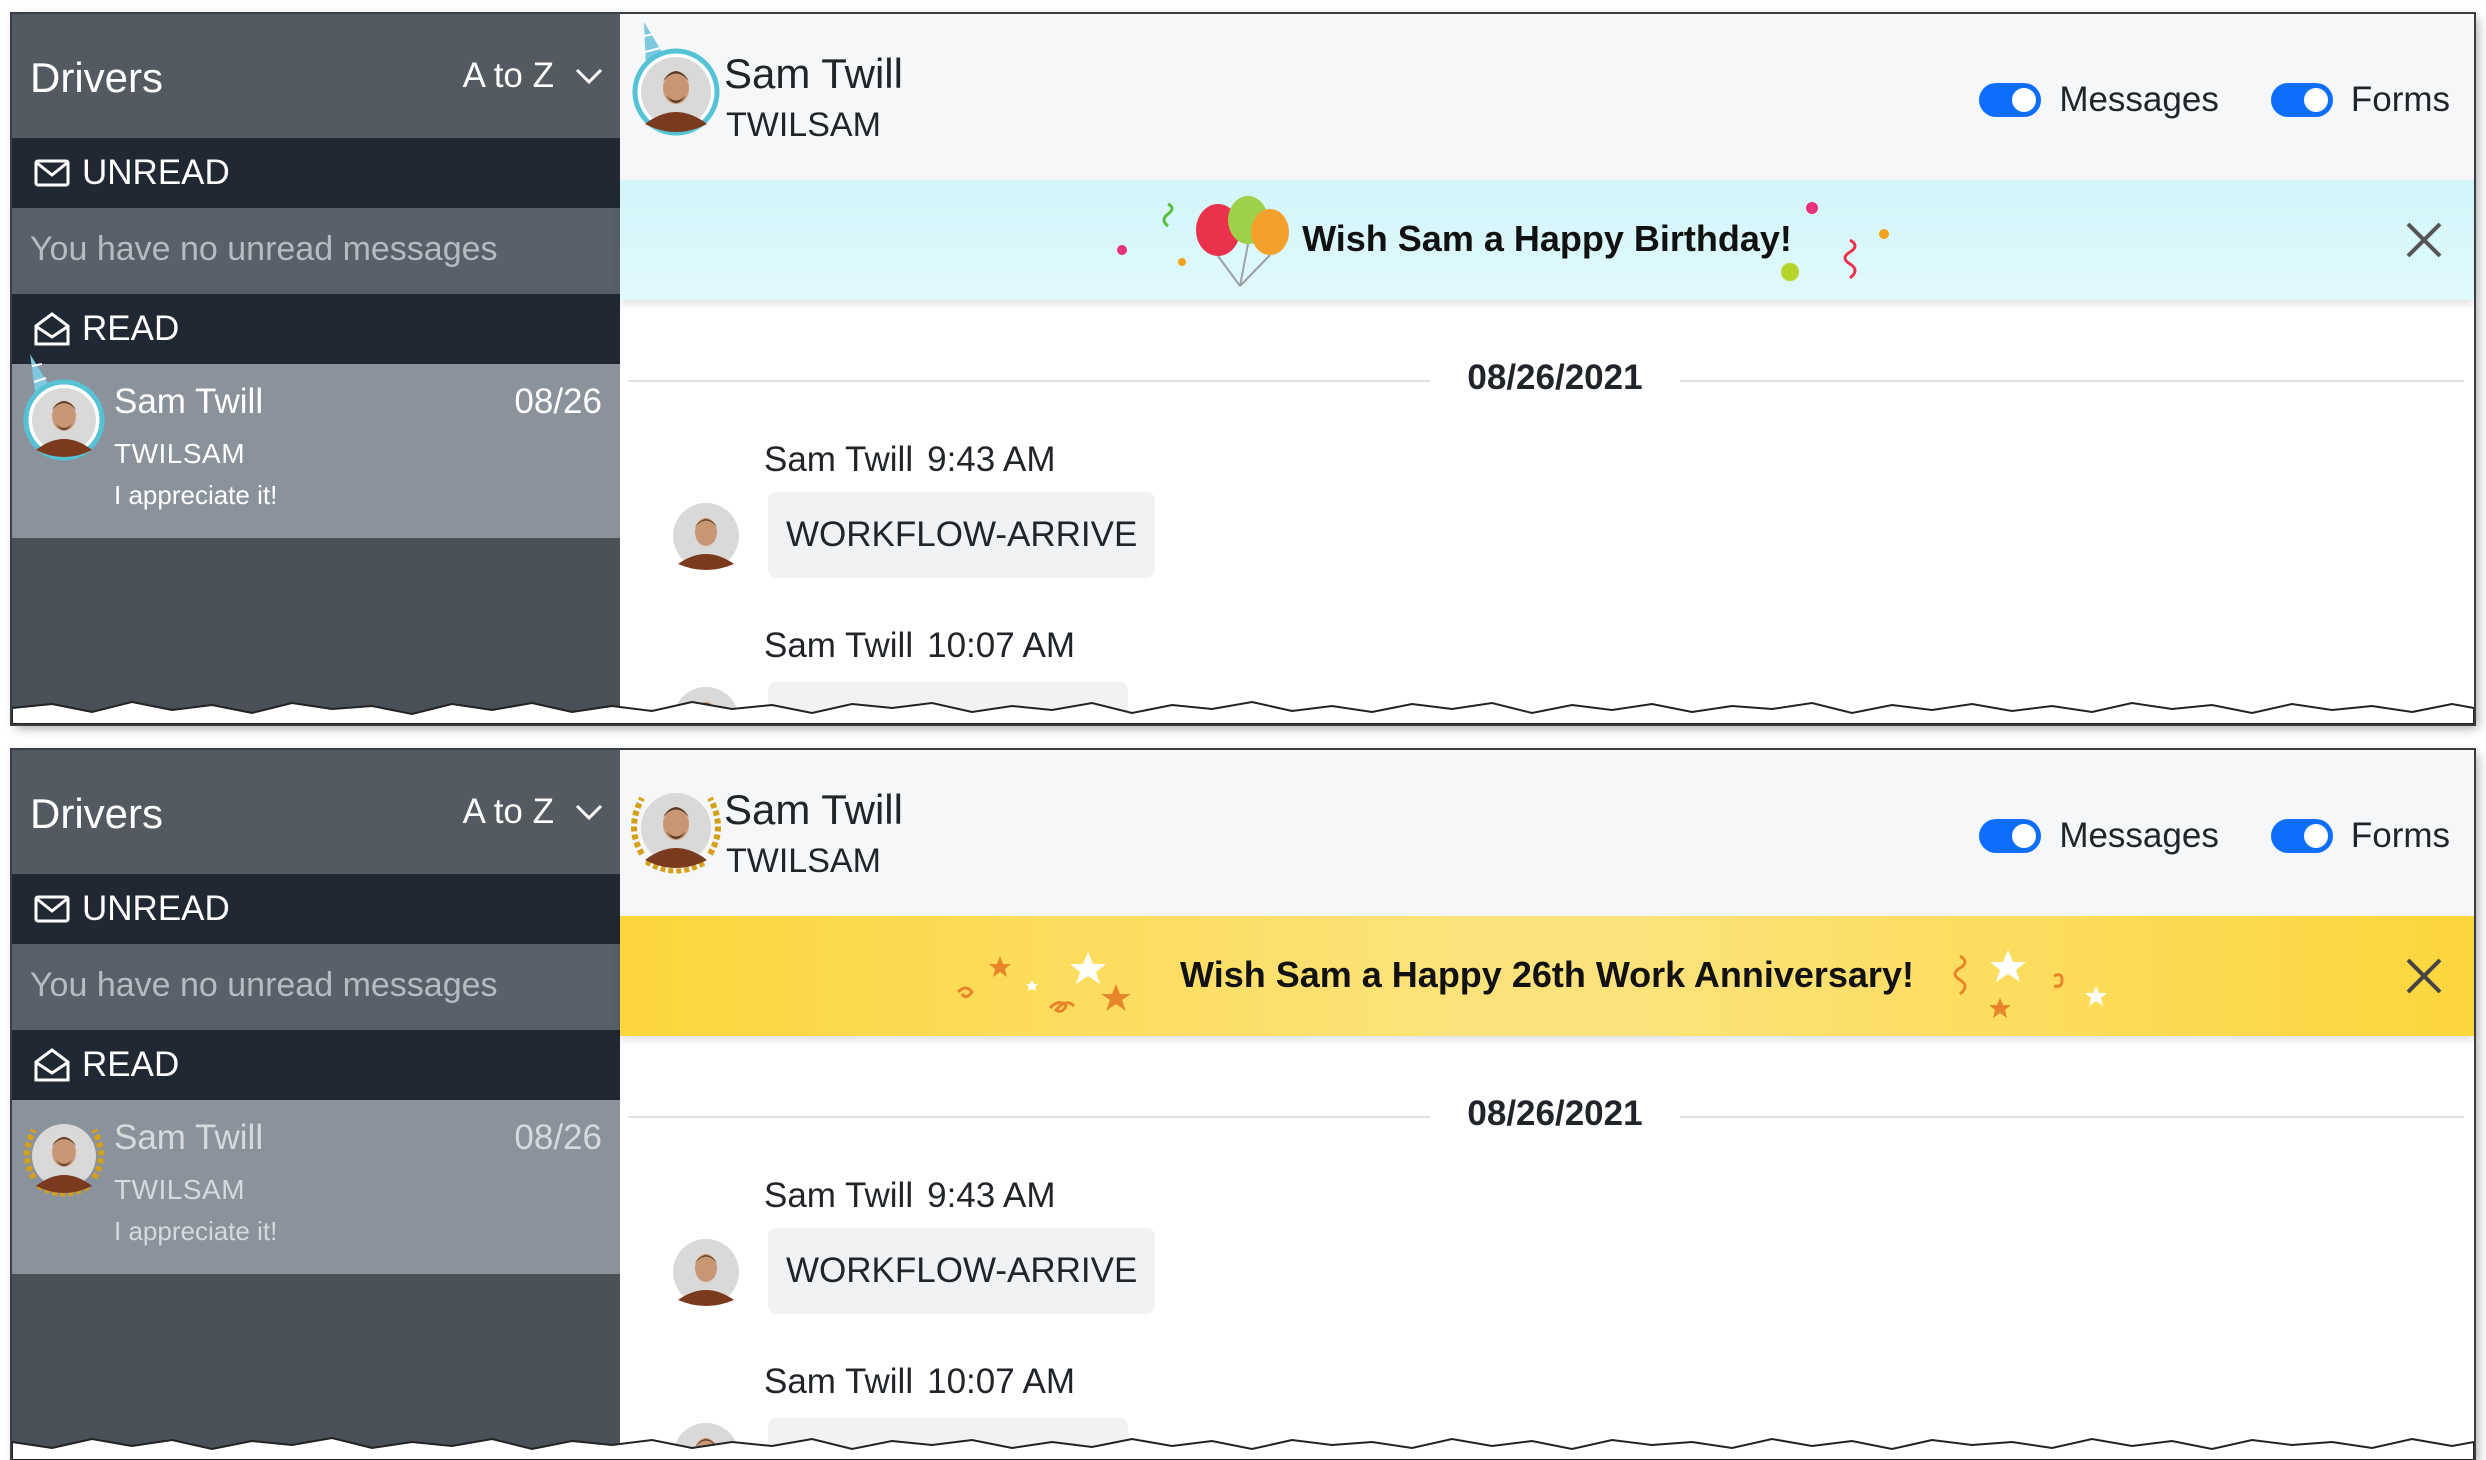 The width and height of the screenshot is (2486, 1460). Describe the element at coordinates (676, 833) in the screenshot. I see `header-avatar-anniversary` at that location.